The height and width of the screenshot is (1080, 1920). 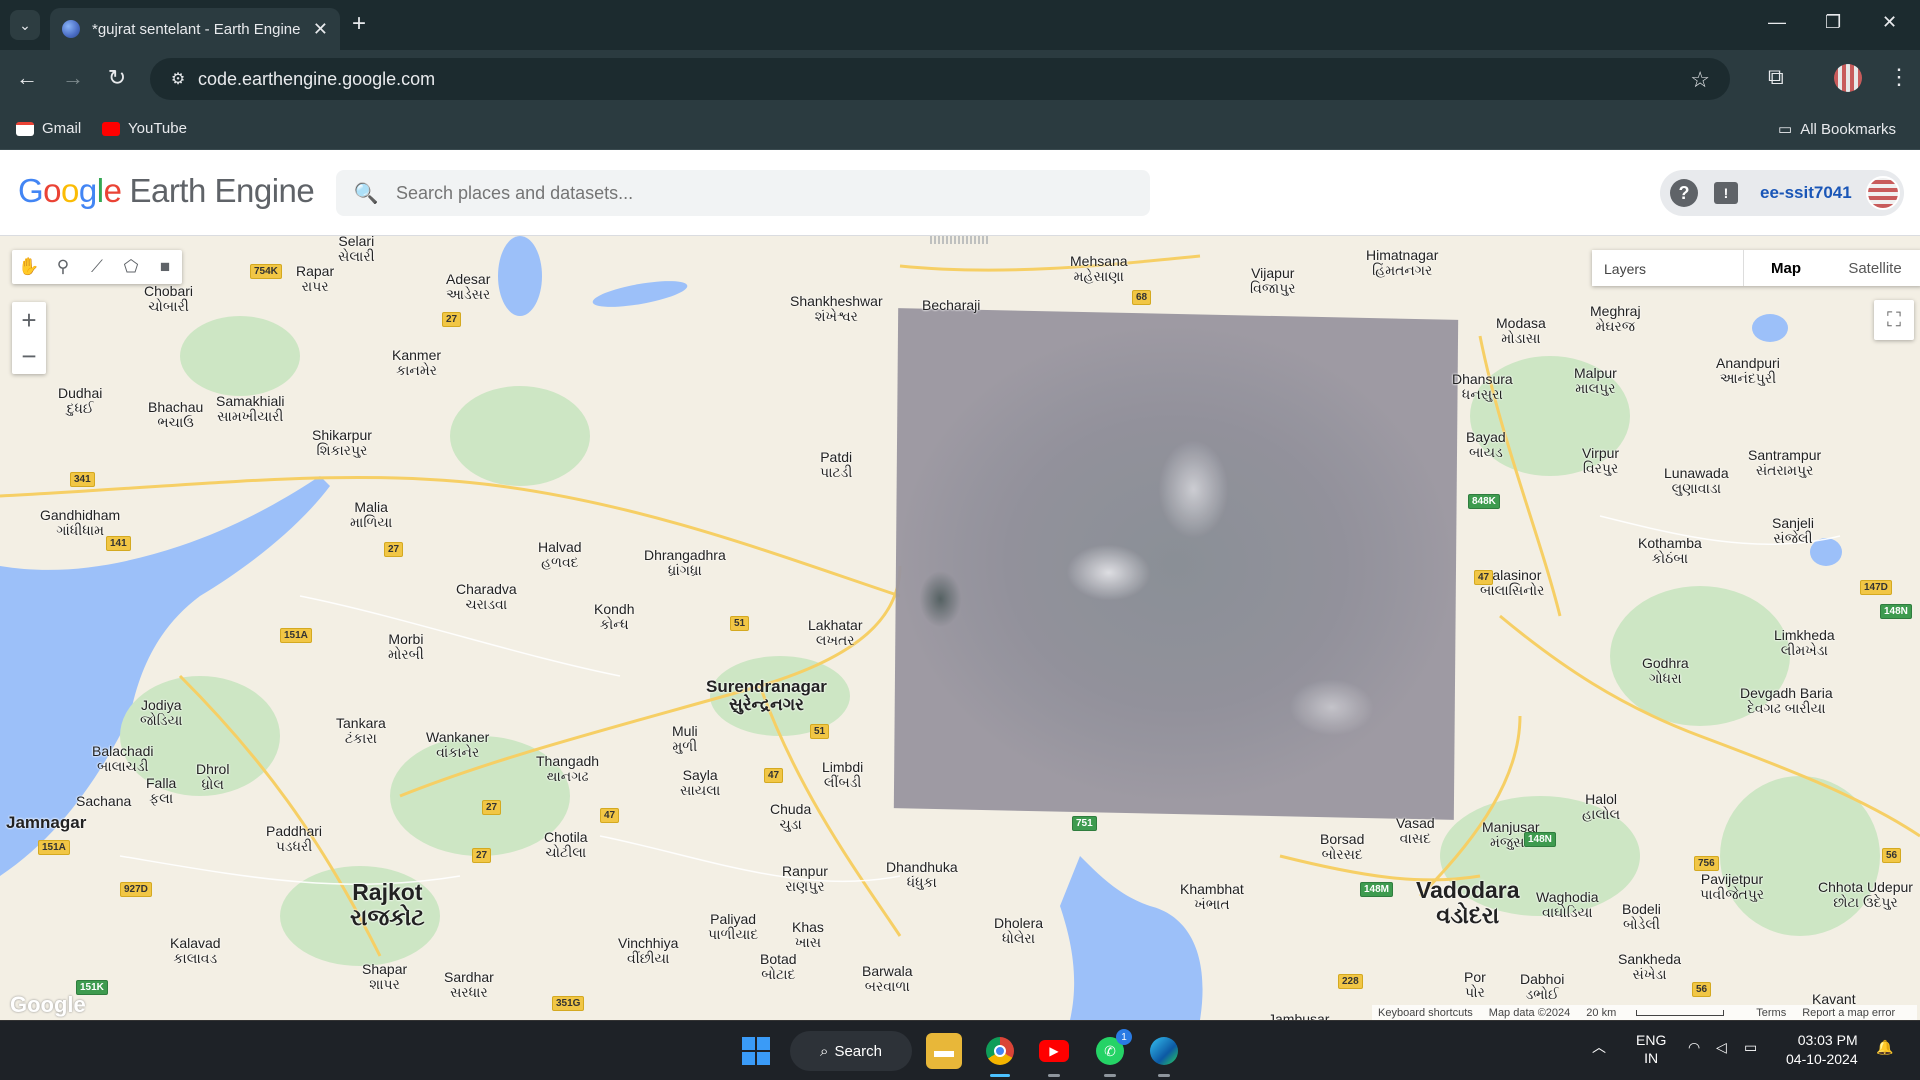 What do you see at coordinates (1615, 318) in the screenshot?
I see `city-label: Meghraj મેઘરજ` at bounding box center [1615, 318].